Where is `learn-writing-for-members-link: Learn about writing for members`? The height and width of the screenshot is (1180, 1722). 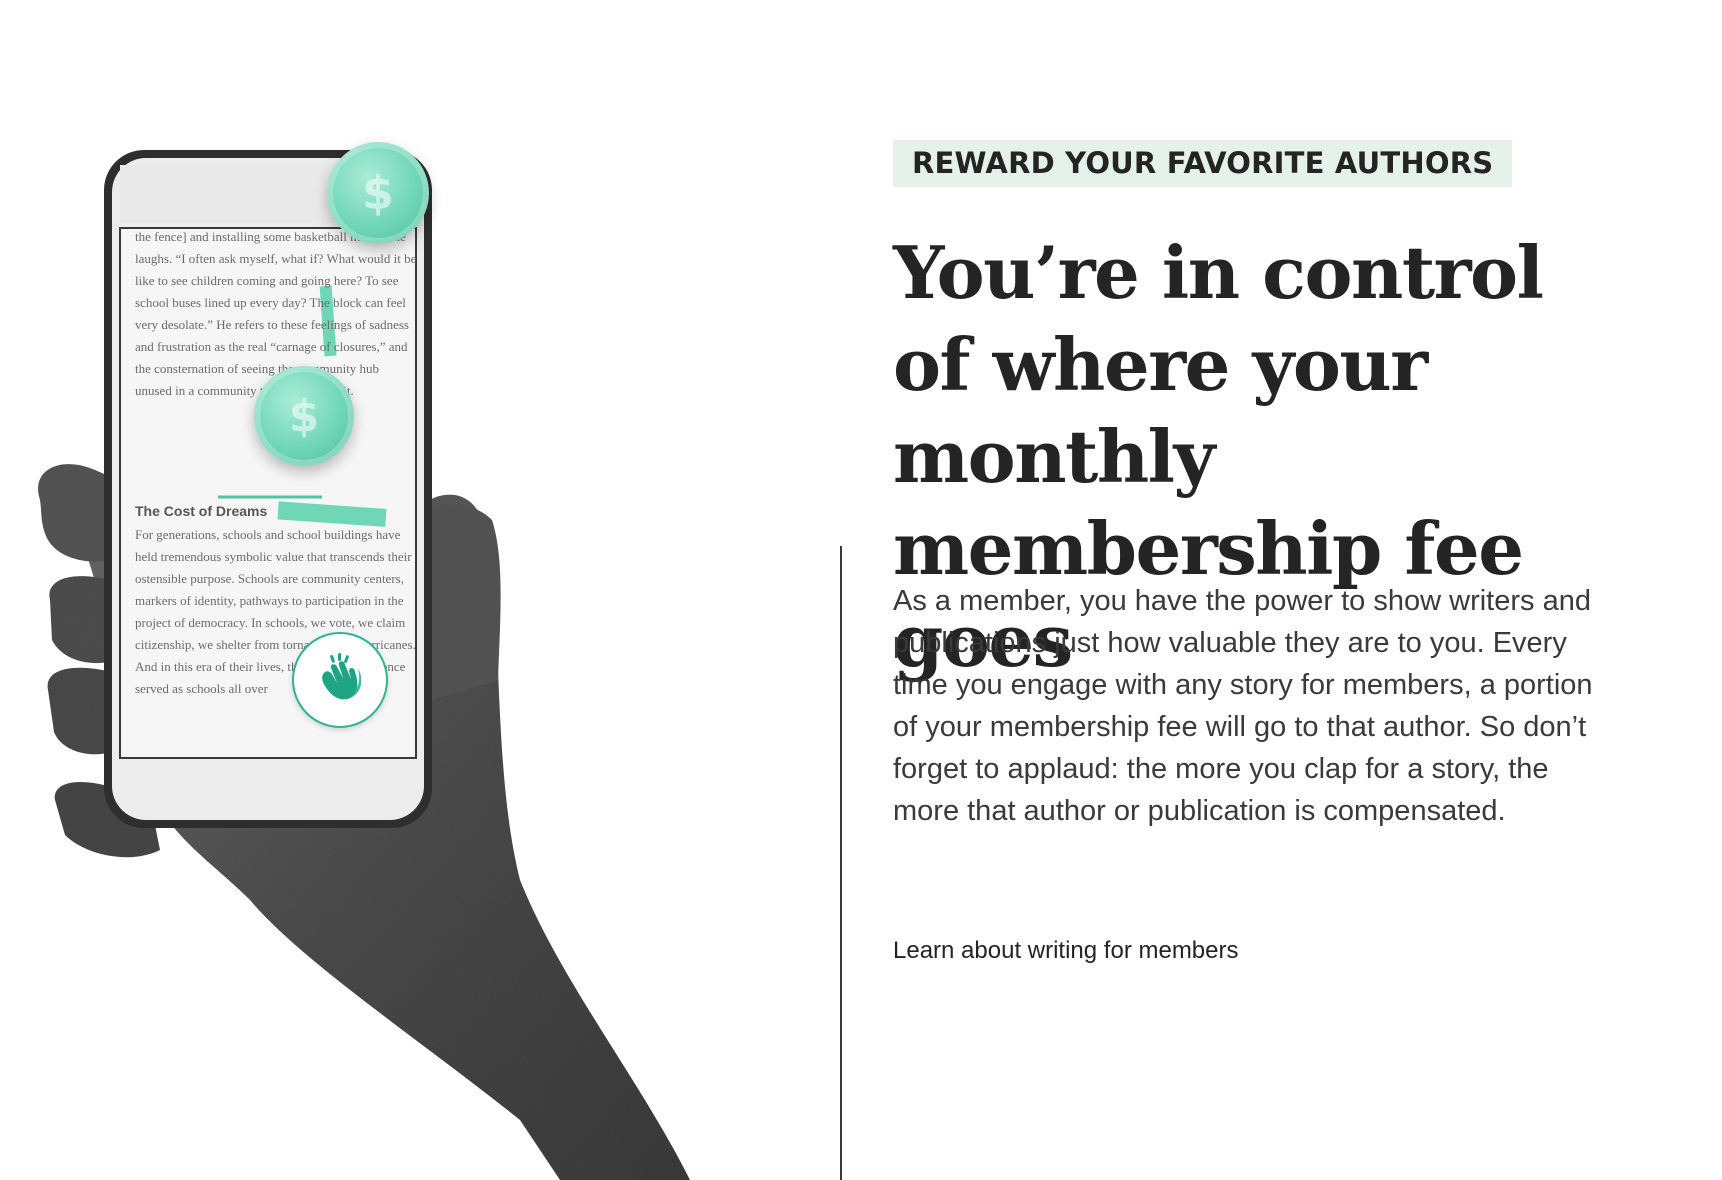 learn-writing-for-members-link: Learn about writing for members is located at coordinates (1066, 951).